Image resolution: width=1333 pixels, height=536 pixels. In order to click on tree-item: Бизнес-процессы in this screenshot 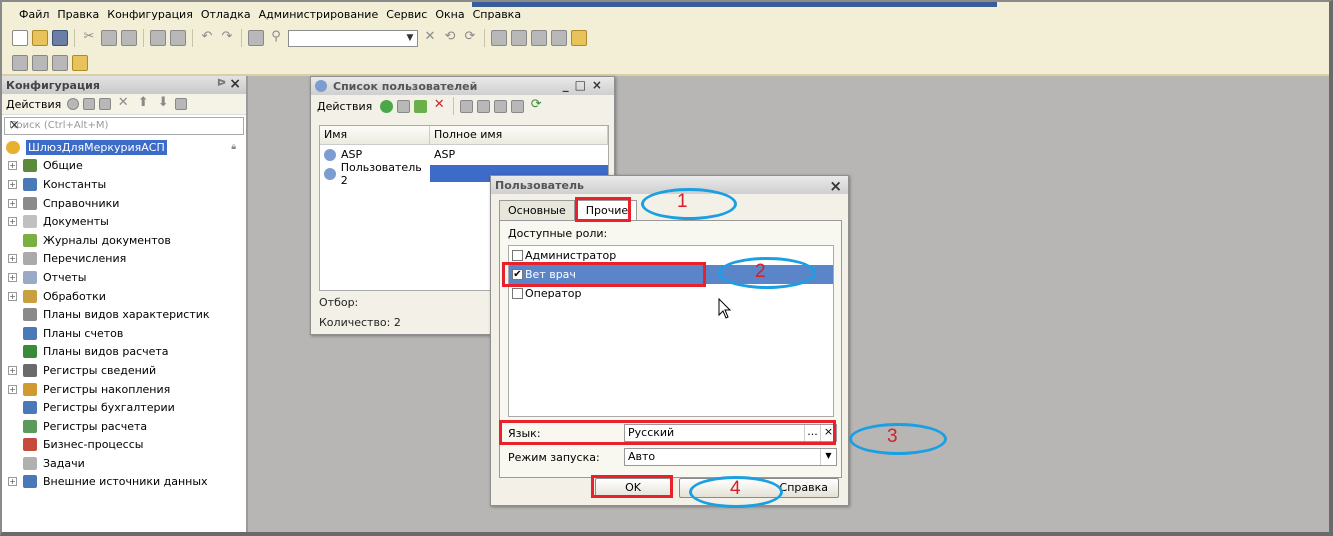, I will do `click(124, 445)`.